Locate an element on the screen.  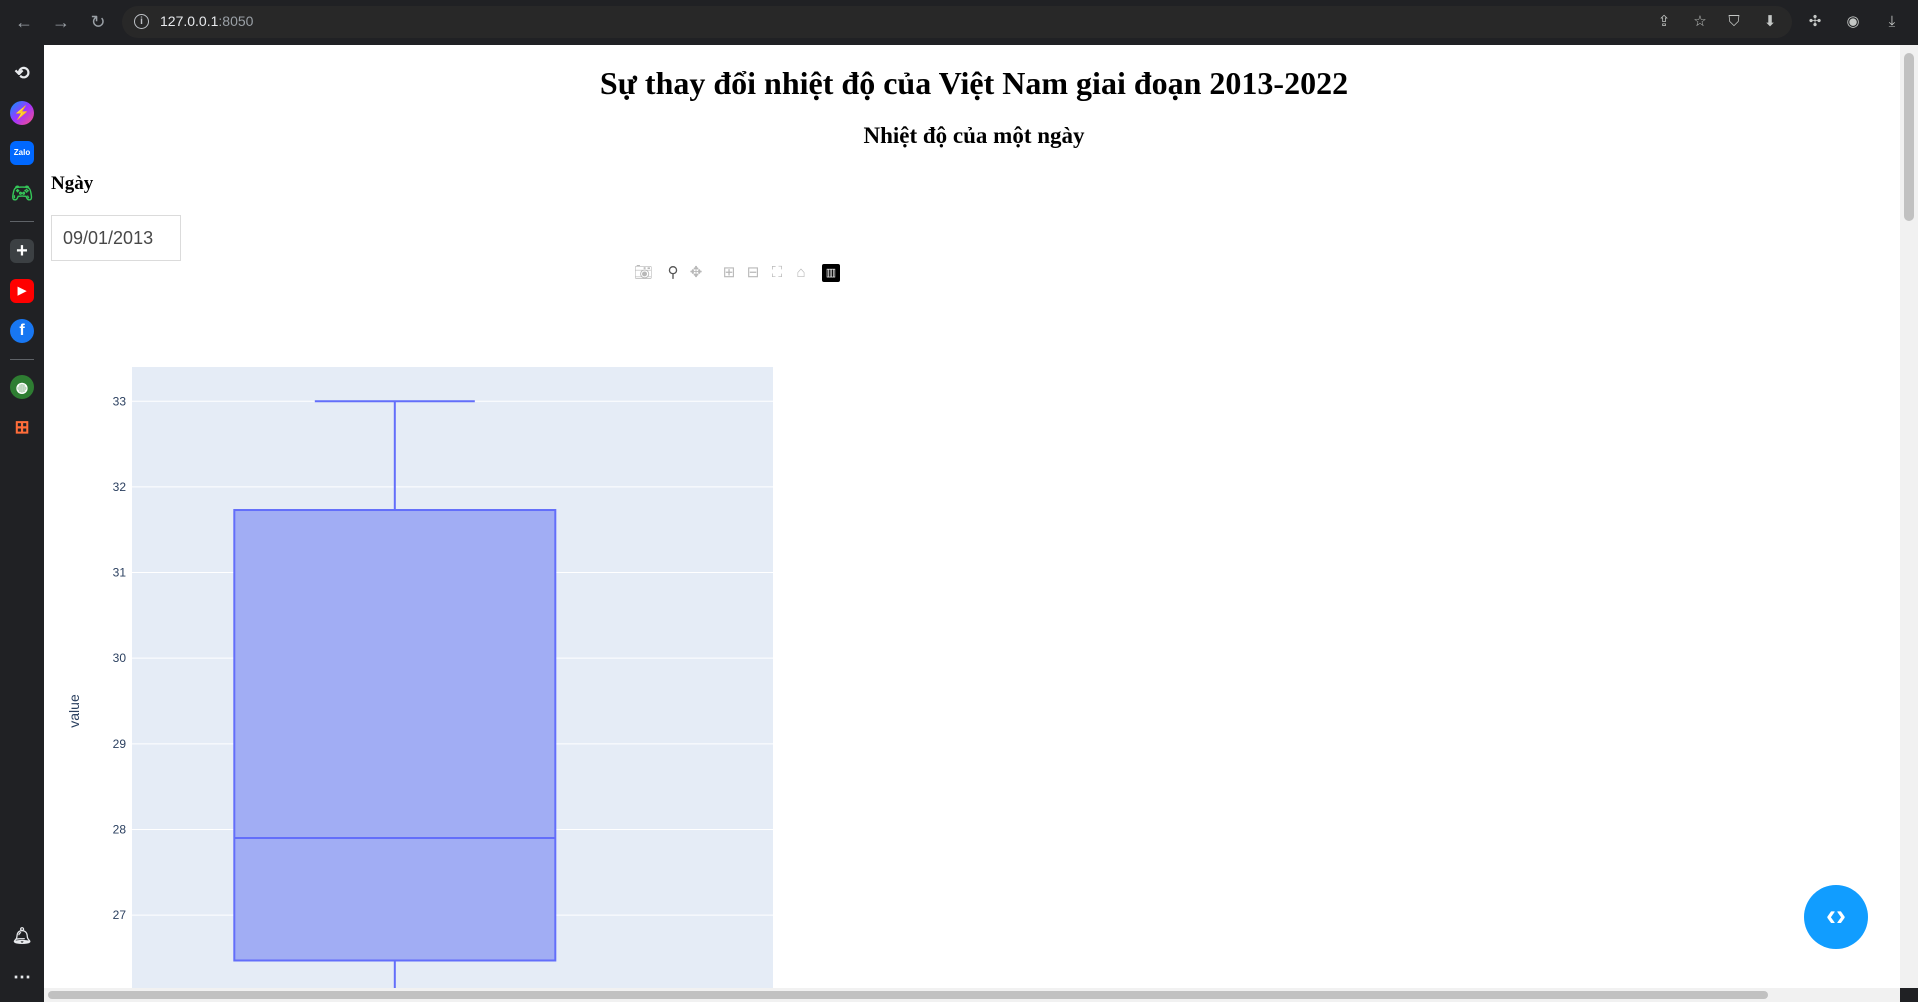
horizontal-scrollbar-thumb is located at coordinates (908, 995).